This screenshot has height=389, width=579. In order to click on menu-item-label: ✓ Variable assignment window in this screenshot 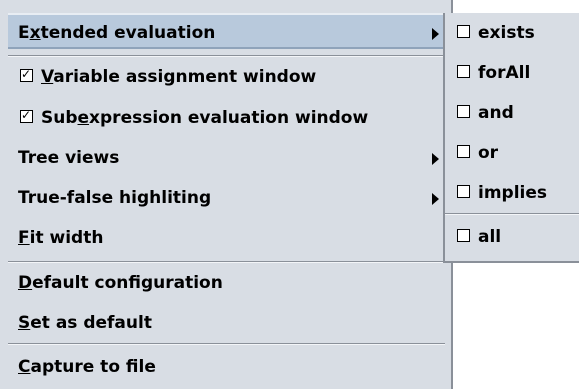, I will do `click(168, 76)`.